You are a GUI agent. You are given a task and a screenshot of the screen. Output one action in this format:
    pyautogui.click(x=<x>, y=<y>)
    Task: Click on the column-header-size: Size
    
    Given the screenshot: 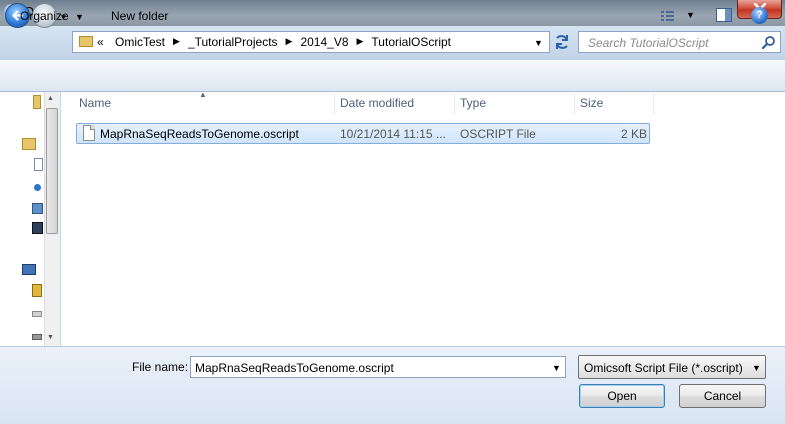 What is the action you would take?
    pyautogui.click(x=591, y=103)
    